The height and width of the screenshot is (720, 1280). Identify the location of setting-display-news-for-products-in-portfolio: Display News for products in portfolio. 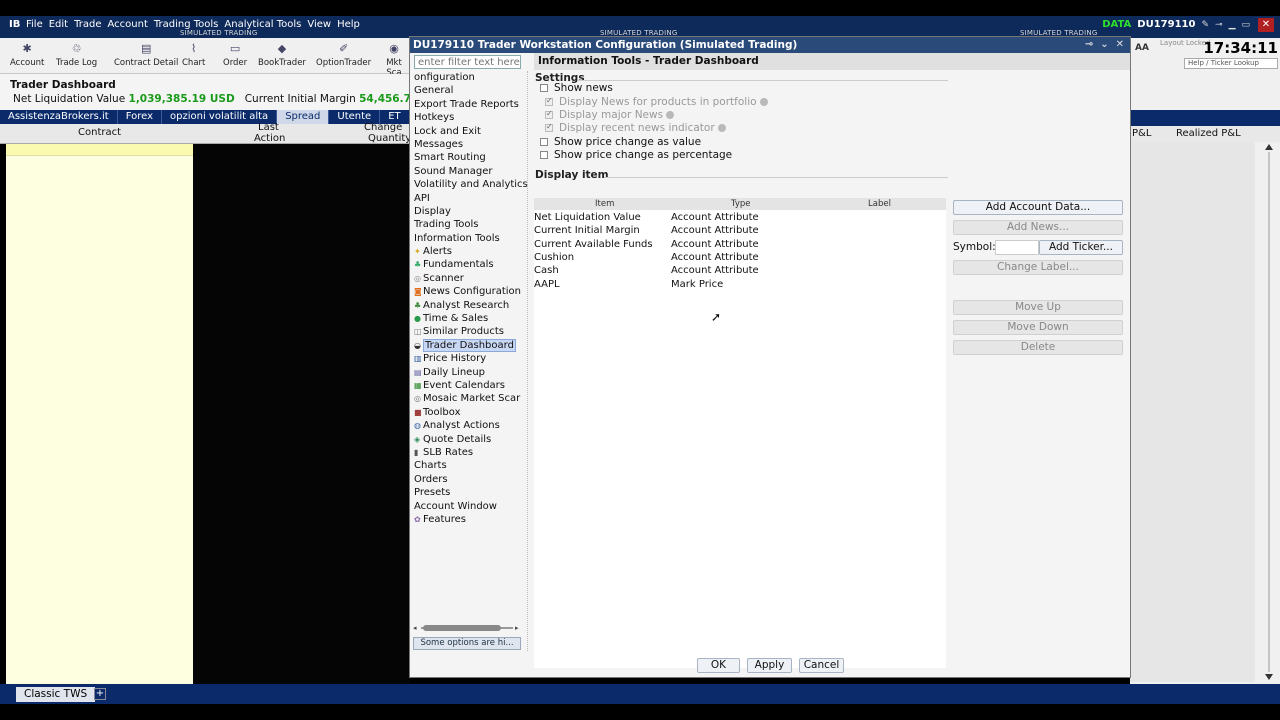
(656, 102).